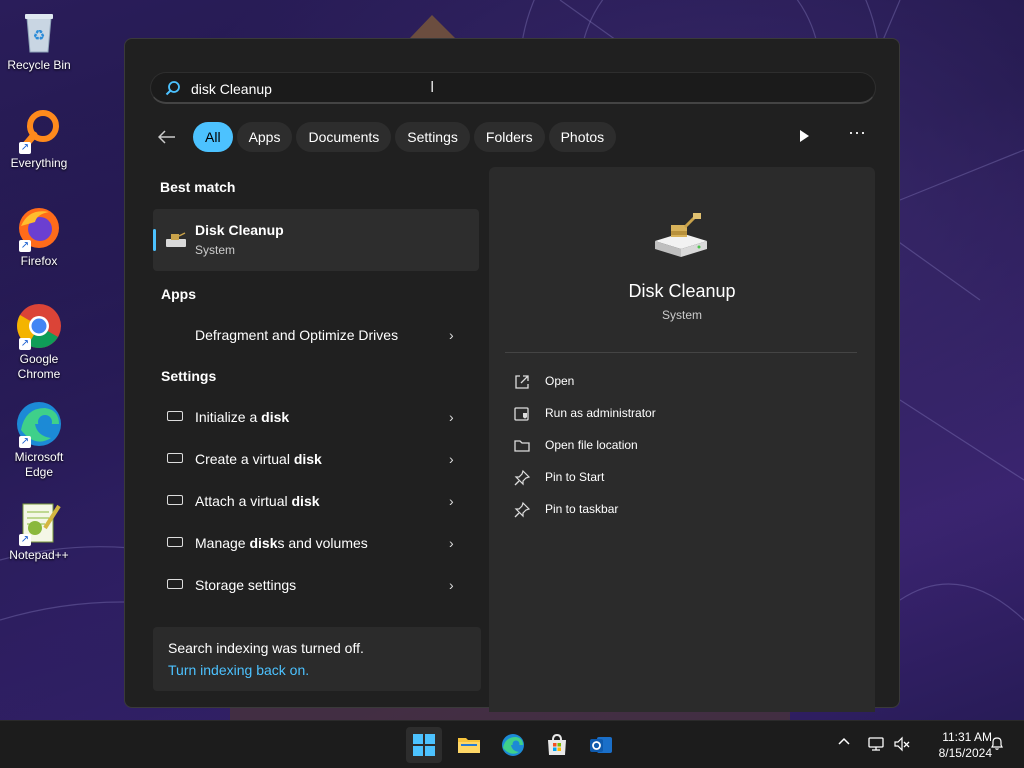  I want to click on best-match-result: Disk Cleanup System, so click(316, 240).